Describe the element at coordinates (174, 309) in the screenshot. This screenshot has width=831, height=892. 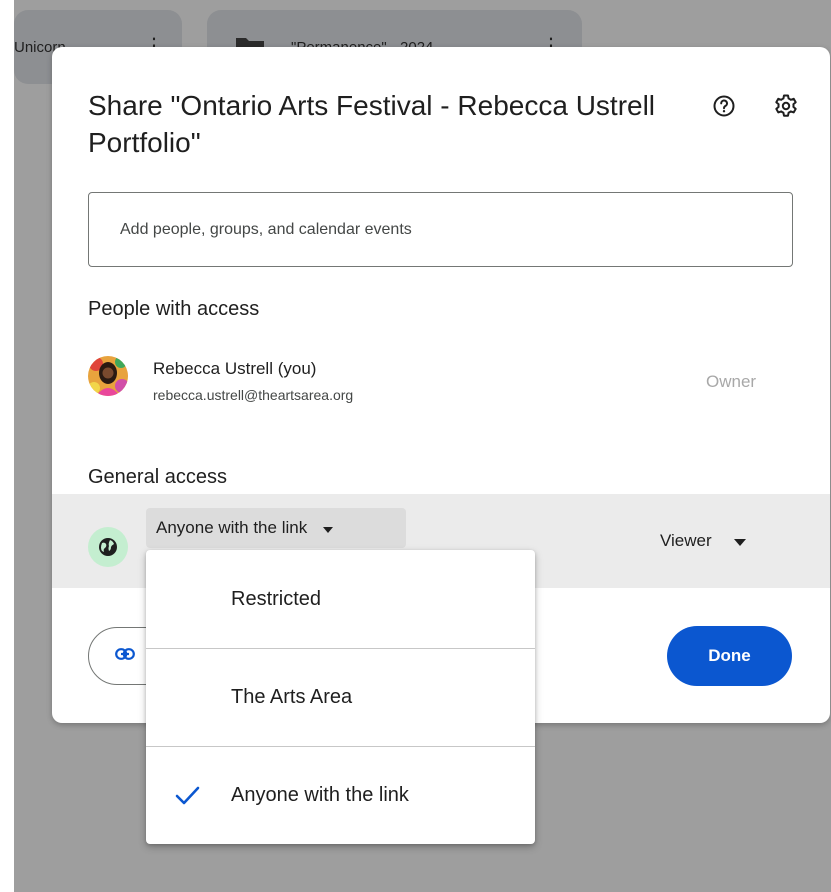
I see `people-with-access-heading: People with access` at that location.